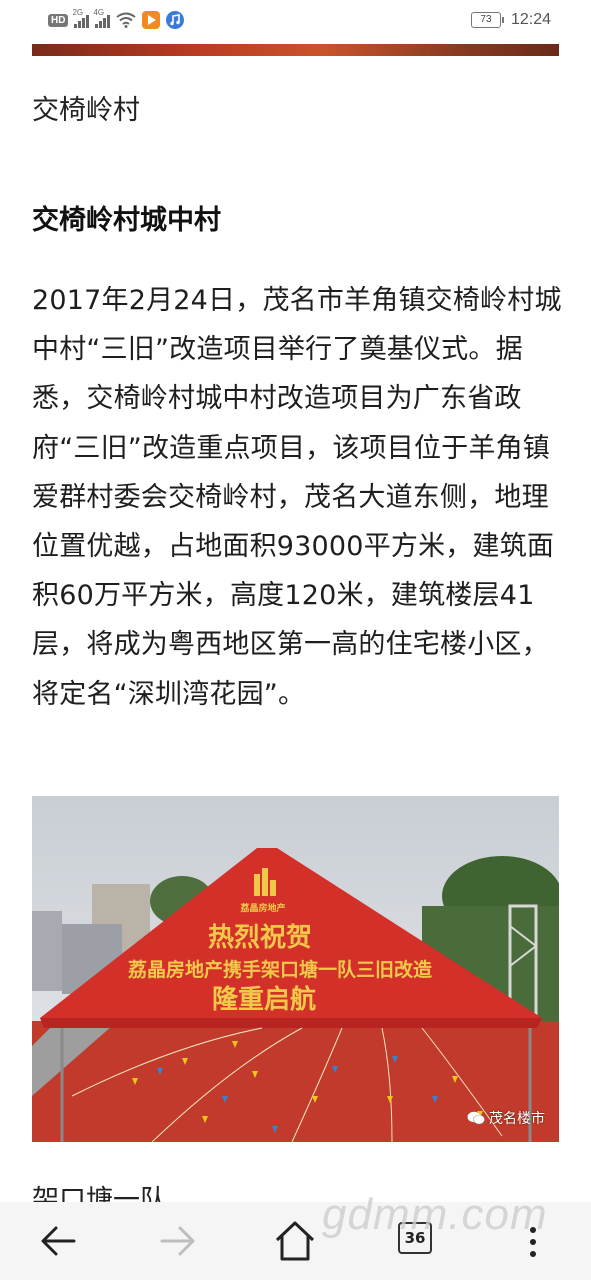  I want to click on wifi-icon, so click(126, 20).